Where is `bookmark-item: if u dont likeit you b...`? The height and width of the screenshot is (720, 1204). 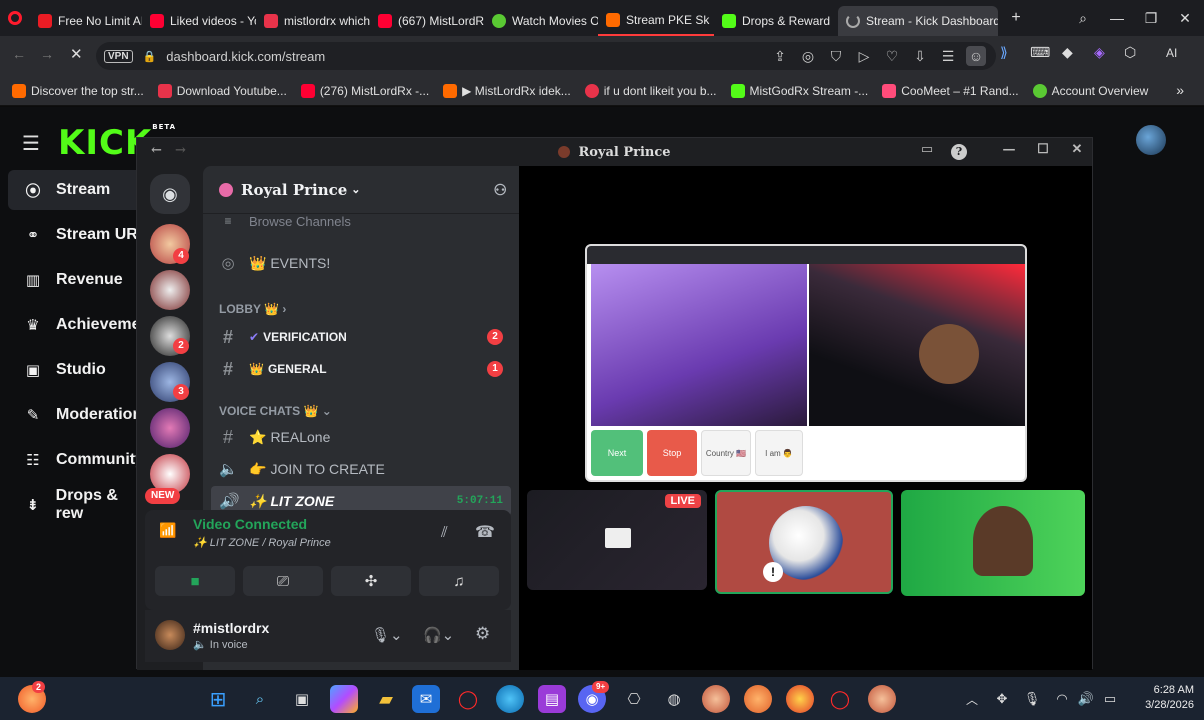 bookmark-item: if u dont likeit you b... is located at coordinates (650, 90).